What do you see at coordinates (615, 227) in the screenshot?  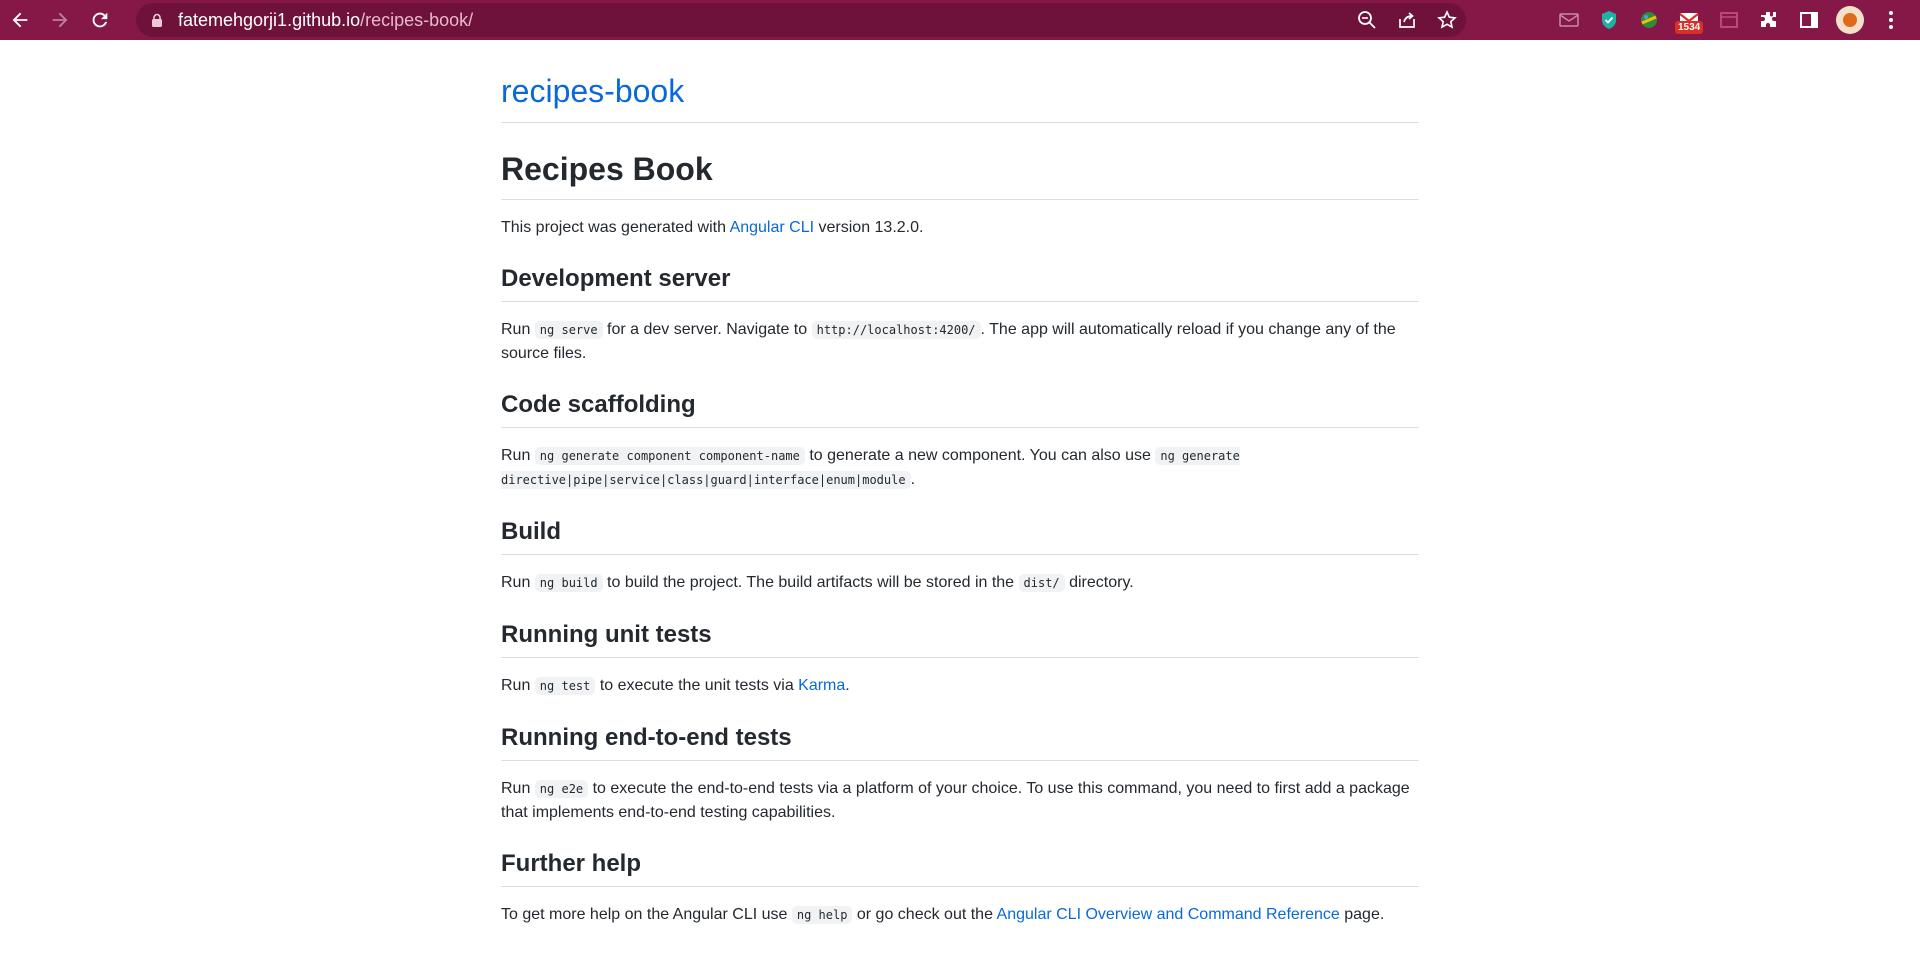 I see `intro-prefix: This project was generated with` at bounding box center [615, 227].